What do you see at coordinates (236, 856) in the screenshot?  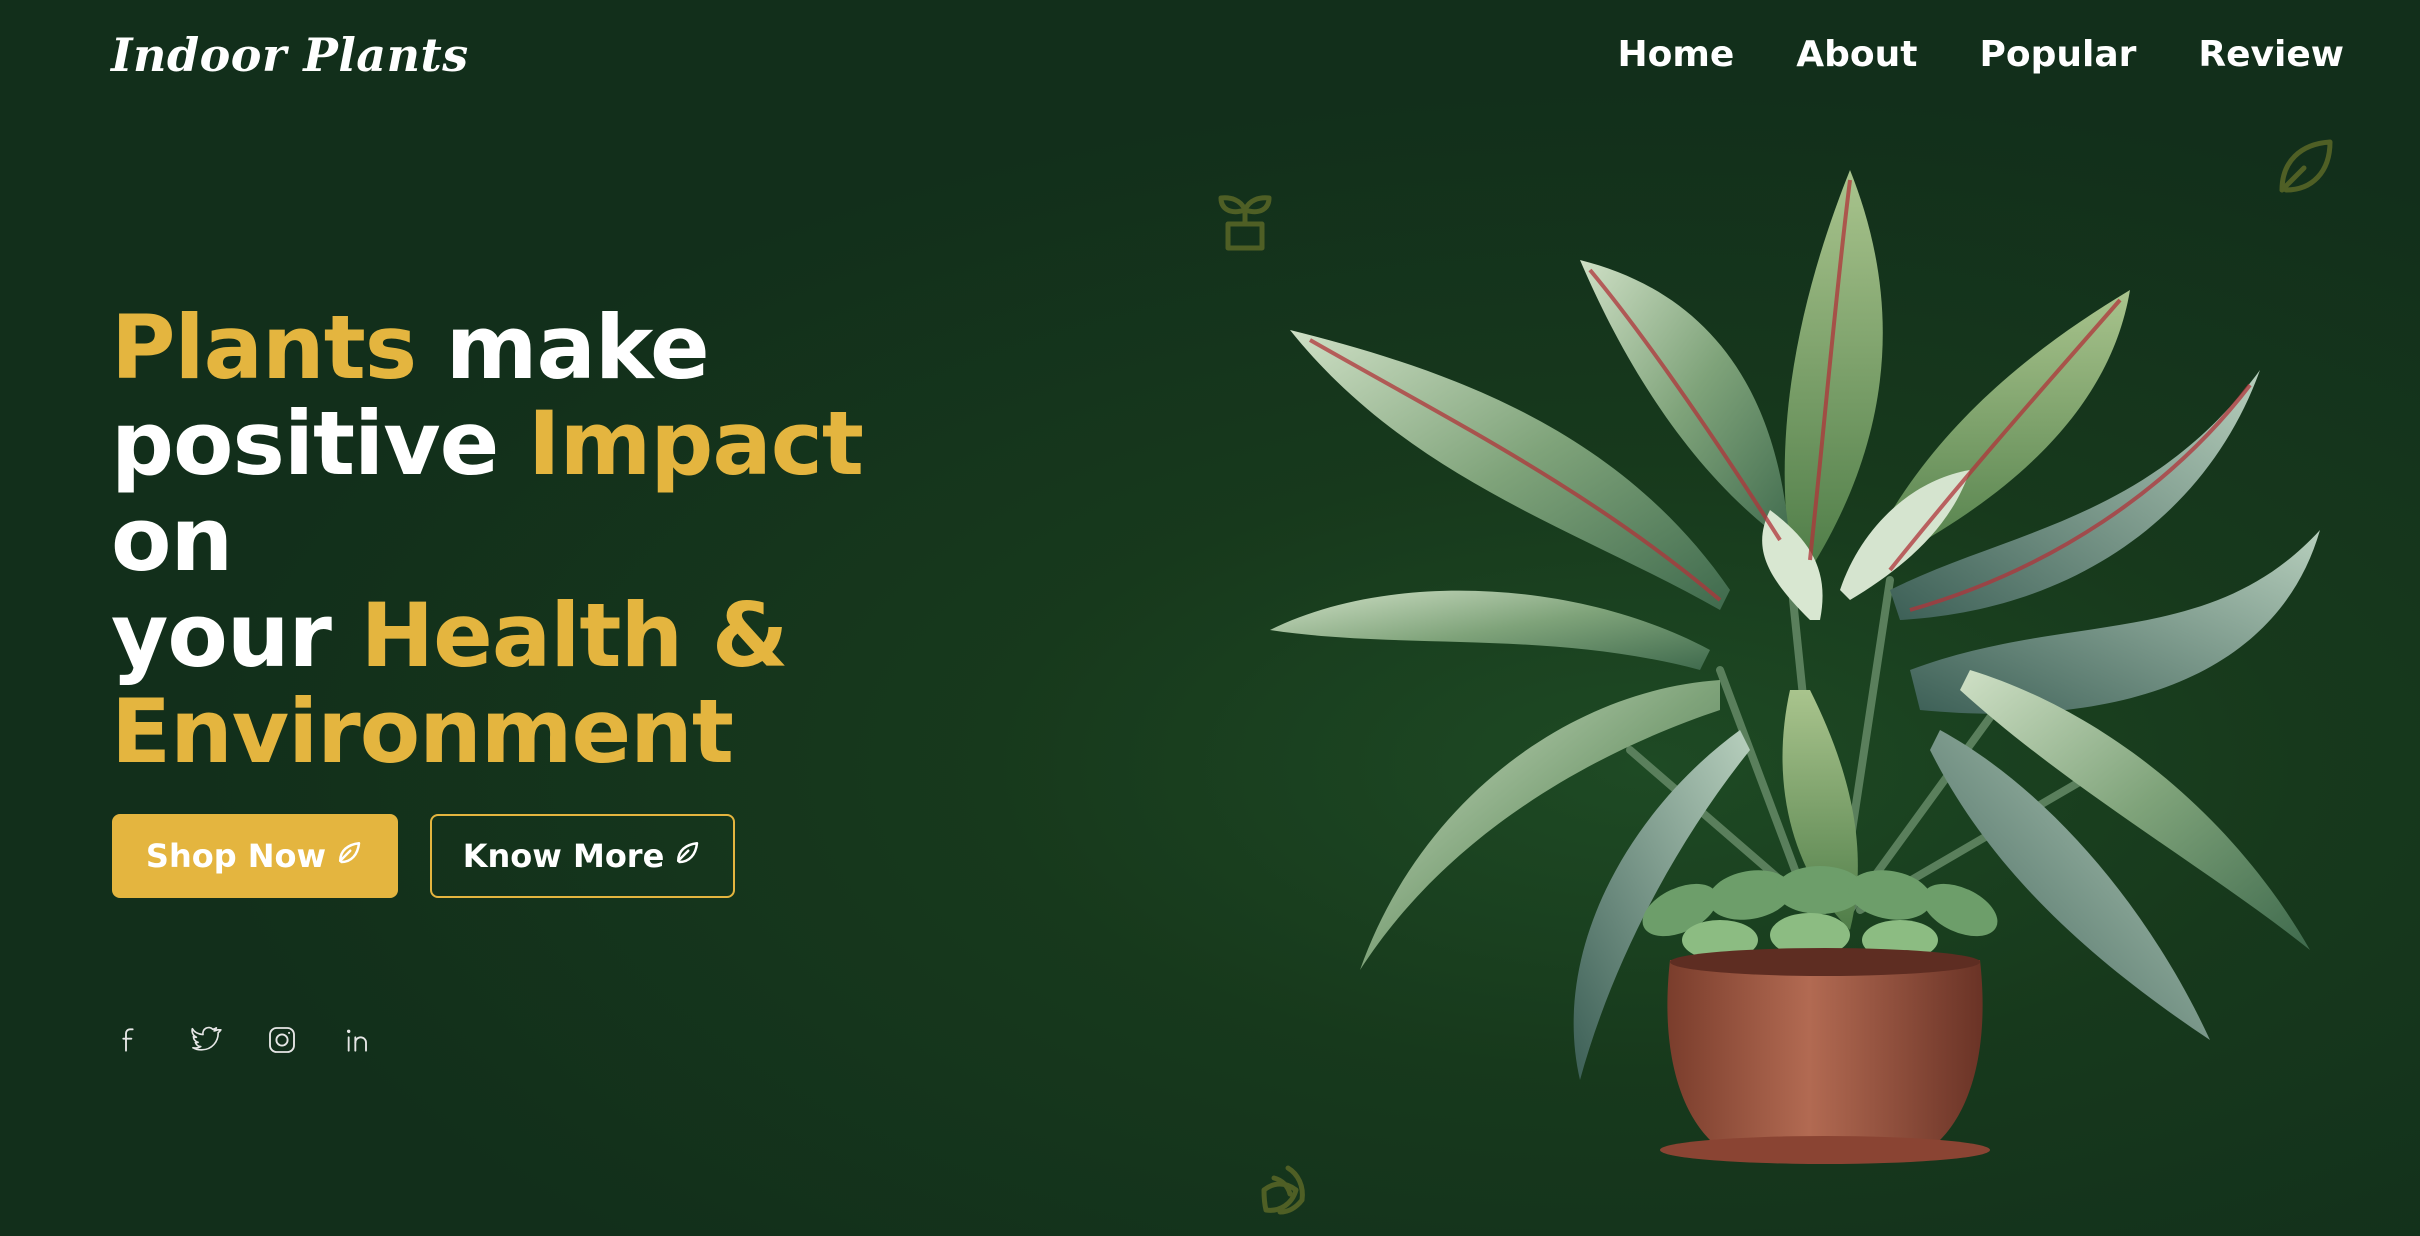 I see `shop-now-label: Shop Now` at bounding box center [236, 856].